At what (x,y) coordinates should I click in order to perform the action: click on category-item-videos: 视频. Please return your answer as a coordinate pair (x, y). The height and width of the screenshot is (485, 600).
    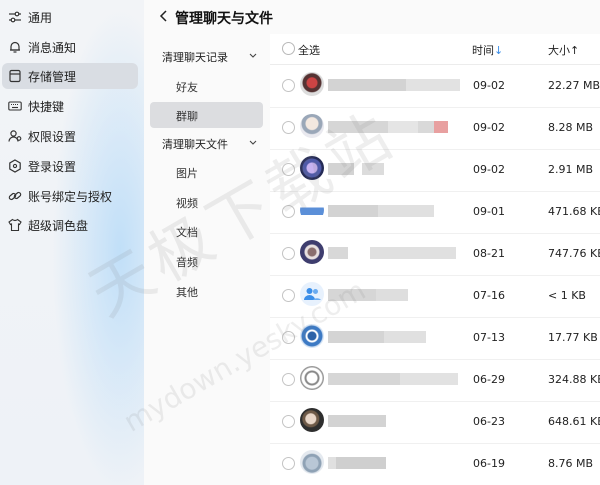
    Looking at the image, I should click on (206, 202).